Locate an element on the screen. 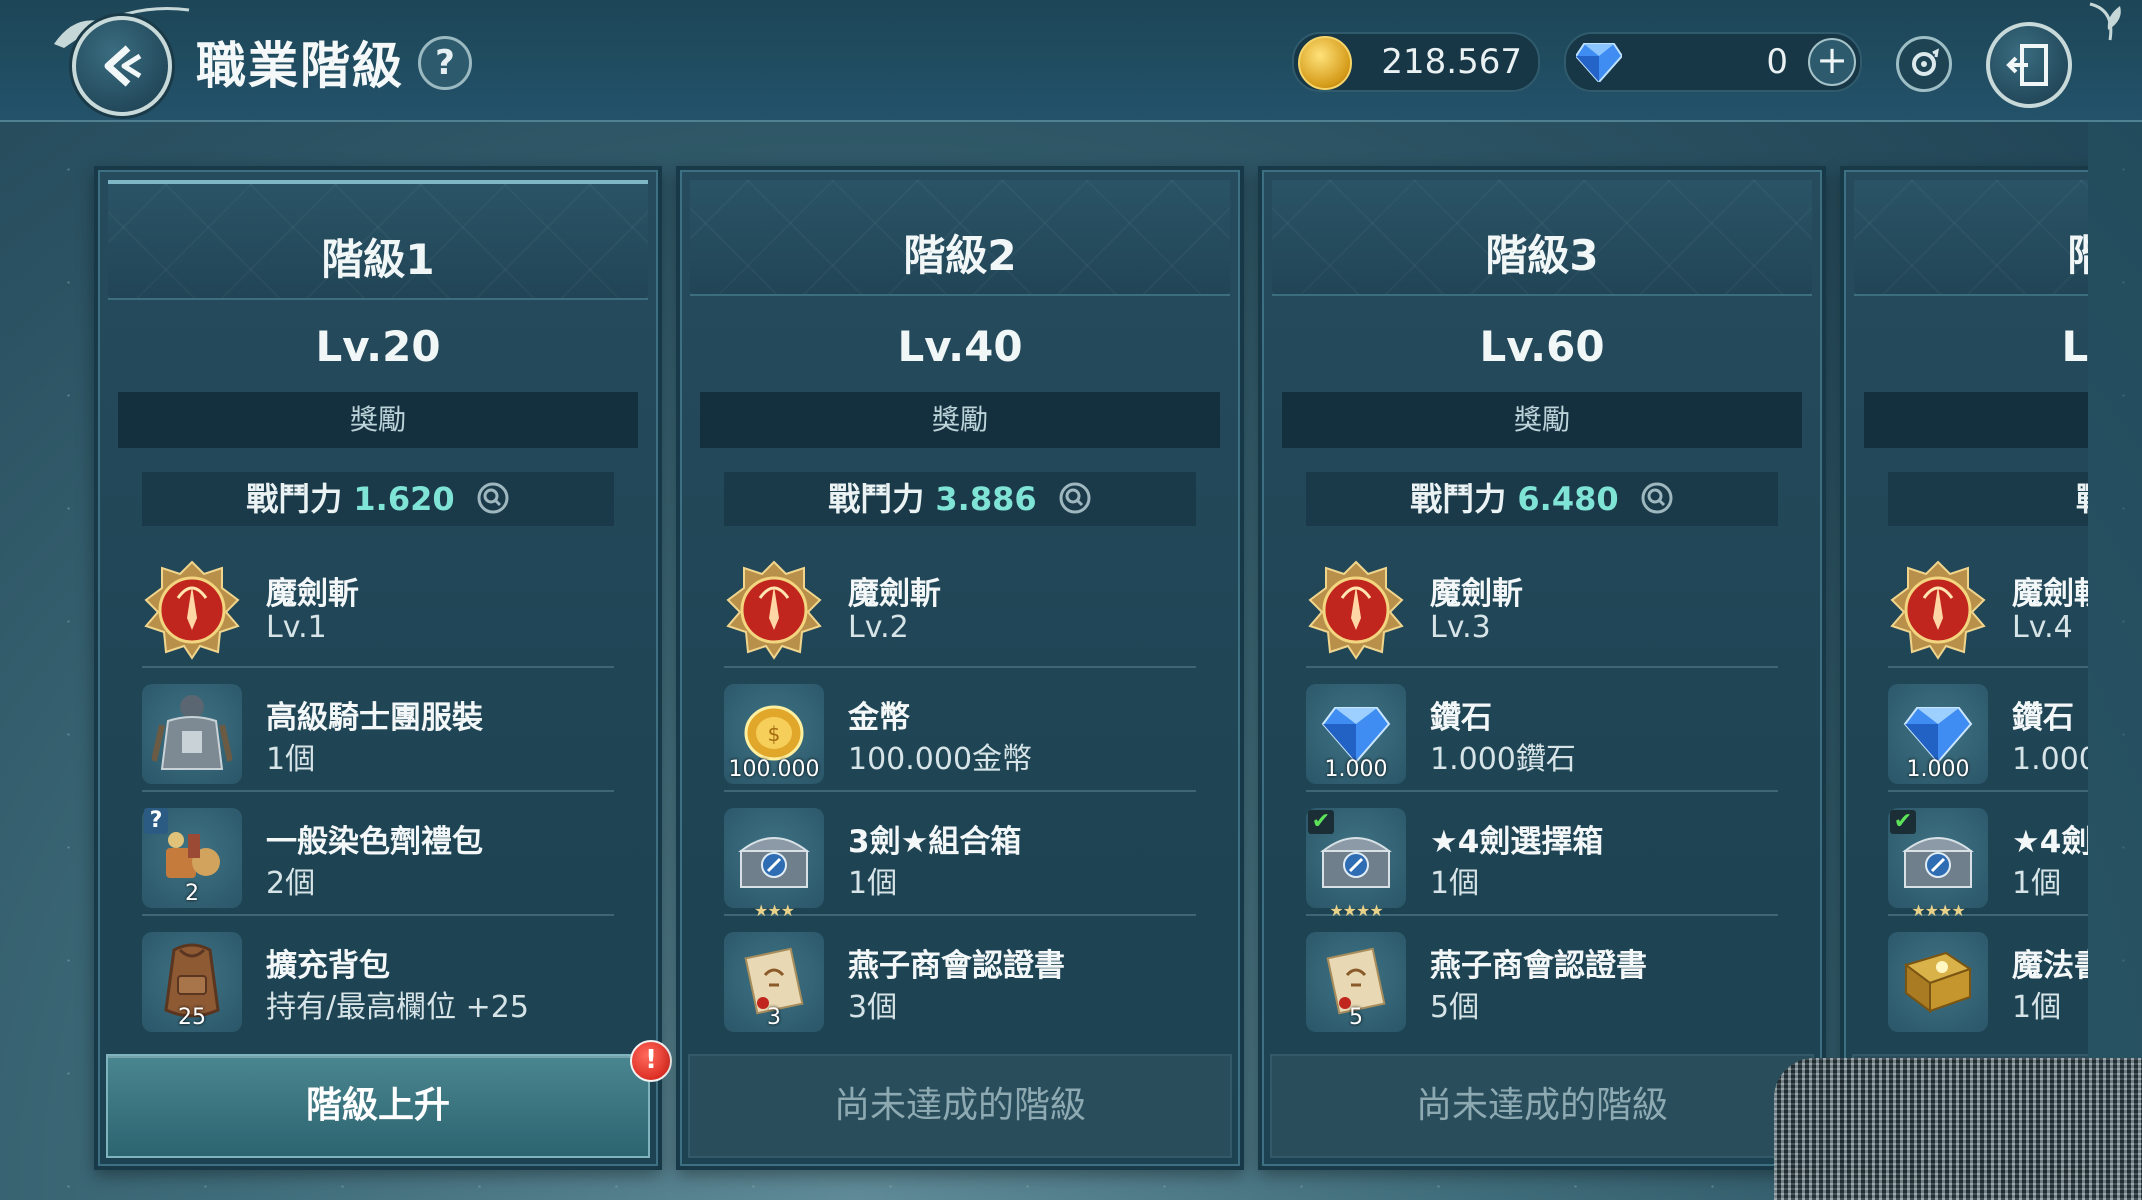  item-name: 一般染色劑禮包 is located at coordinates (374, 842).